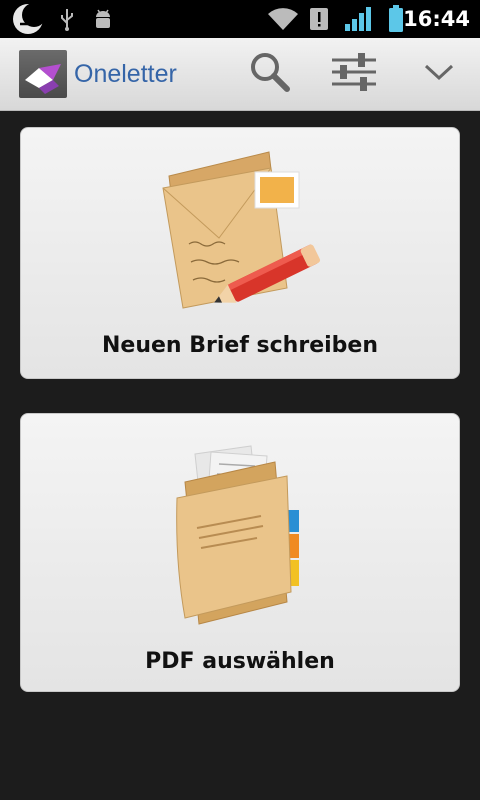 The image size is (480, 800). I want to click on status-bar: 16:44, so click(240, 19).